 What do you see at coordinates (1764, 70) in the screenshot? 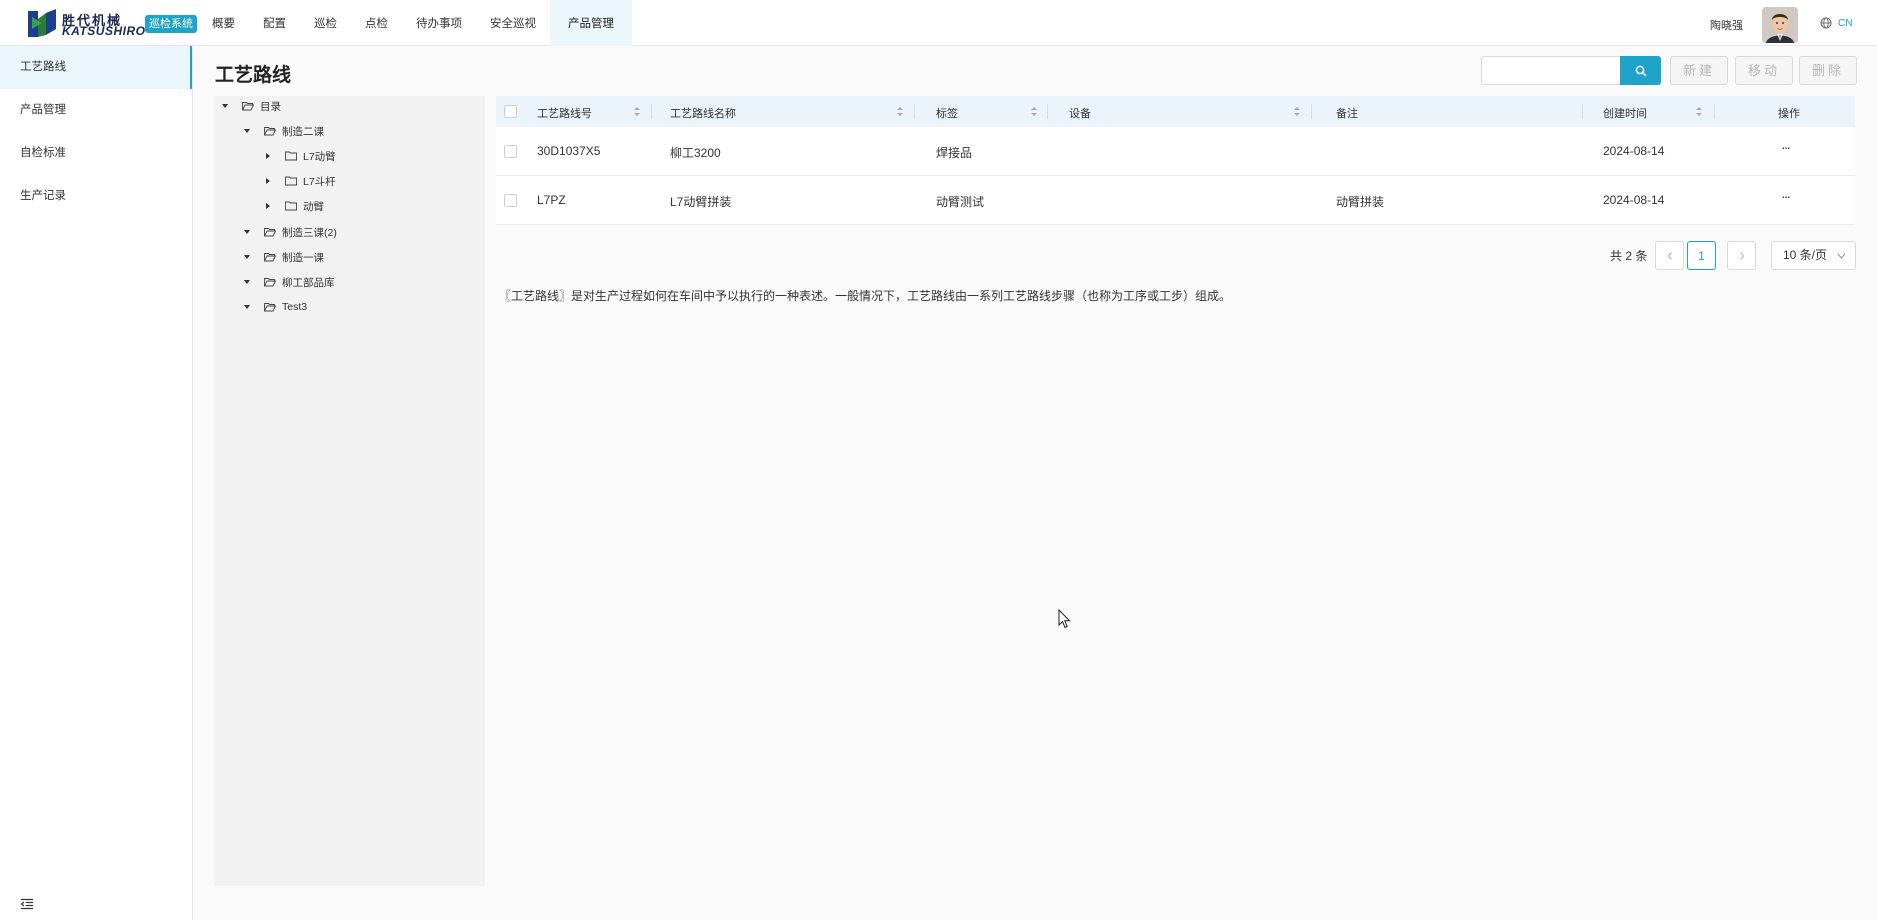
I see `move-button: 移动` at bounding box center [1764, 70].